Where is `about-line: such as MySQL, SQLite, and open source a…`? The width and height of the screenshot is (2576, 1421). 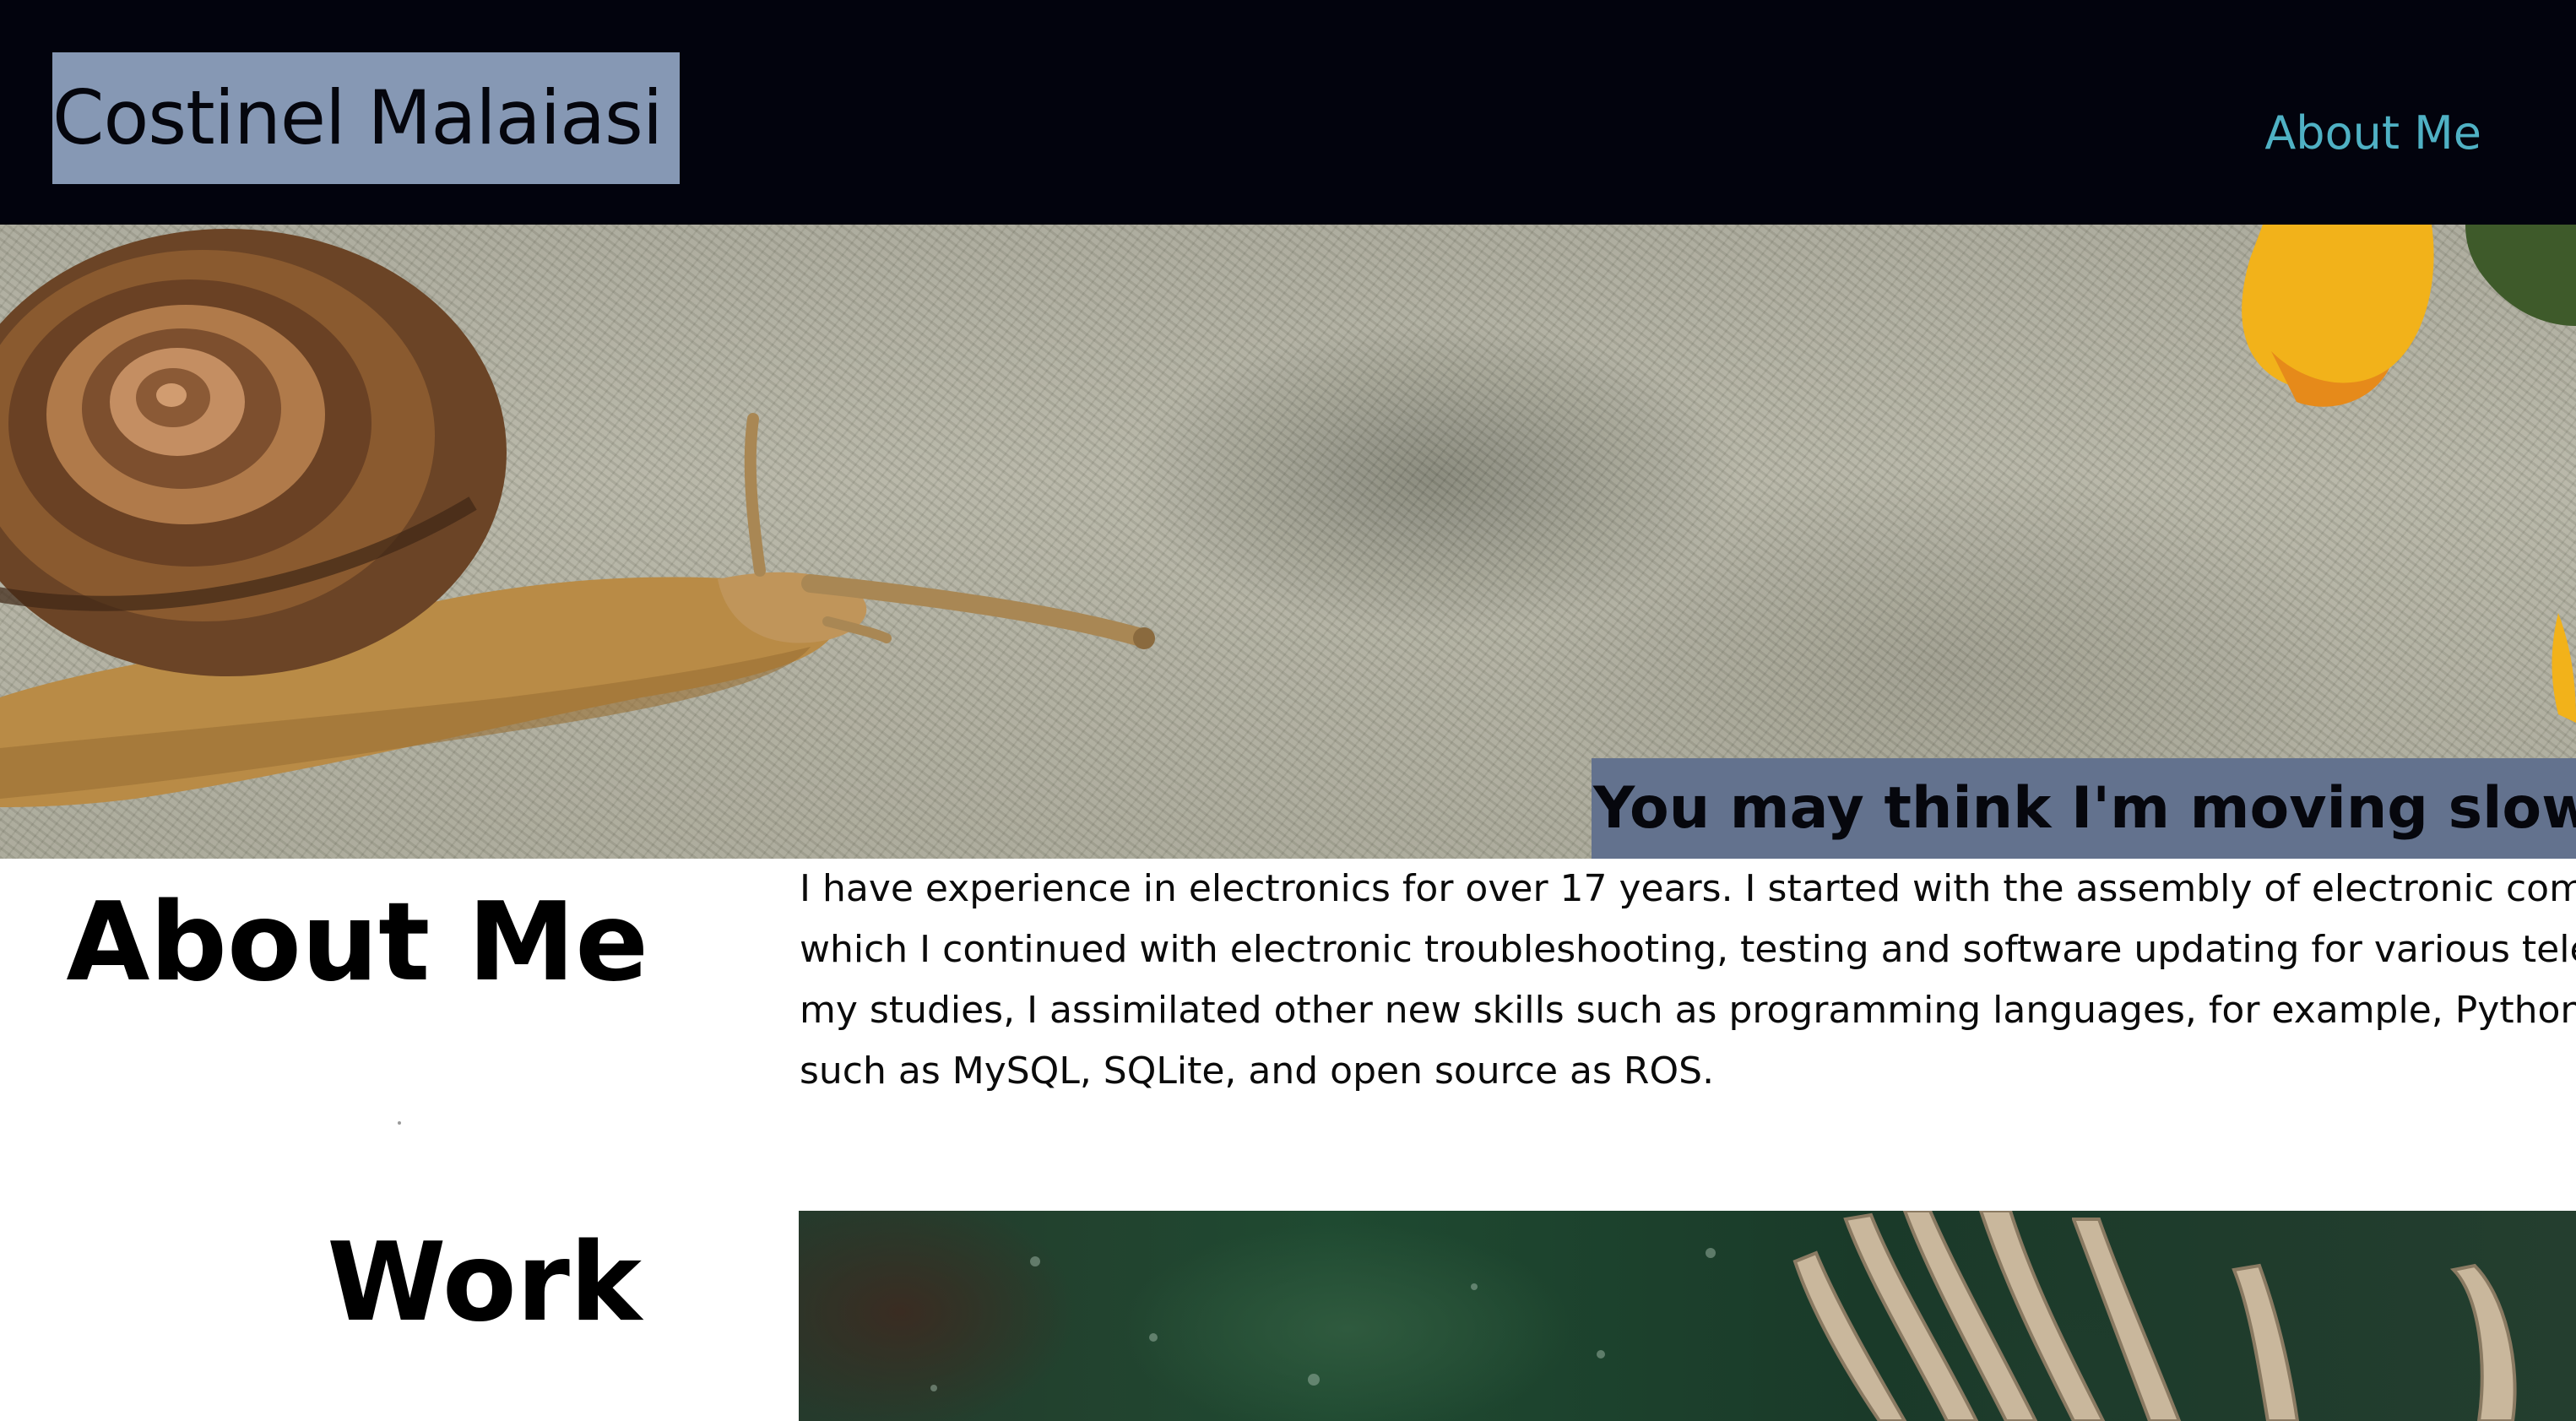
about-line: such as MySQL, SQLite, and open source a… is located at coordinates (1258, 1071).